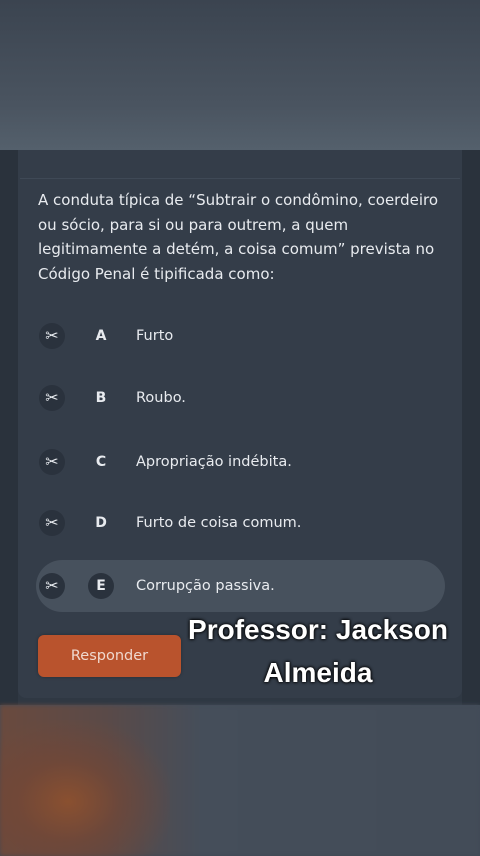 The width and height of the screenshot is (480, 856). I want to click on watermark-caption: Professor: Jackson Almeida, so click(318, 651).